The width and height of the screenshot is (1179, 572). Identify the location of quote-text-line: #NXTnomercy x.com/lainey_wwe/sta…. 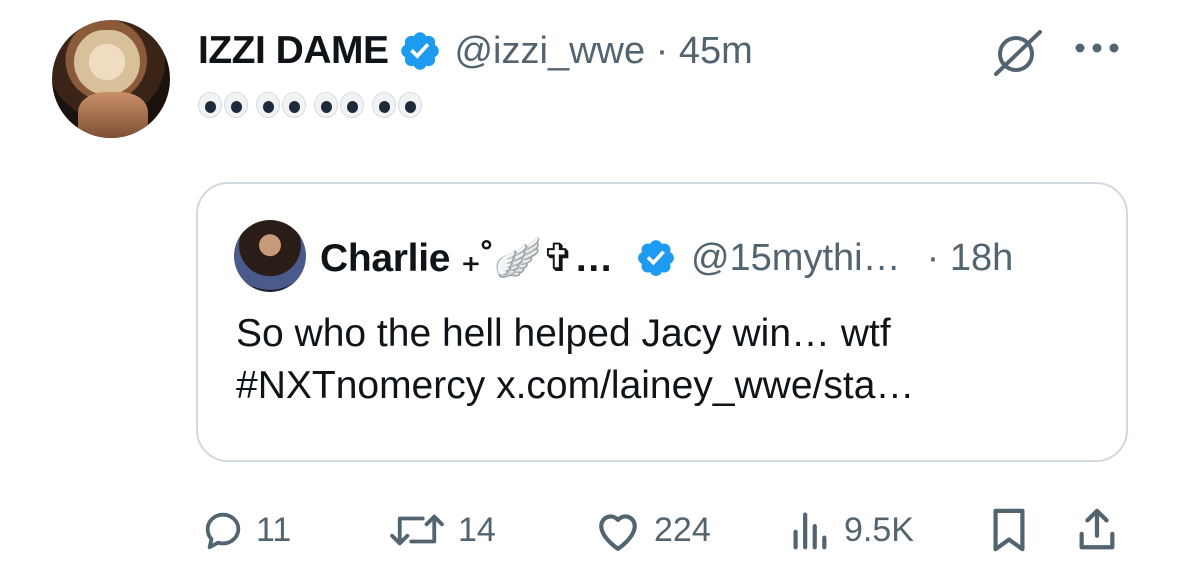
(575, 385).